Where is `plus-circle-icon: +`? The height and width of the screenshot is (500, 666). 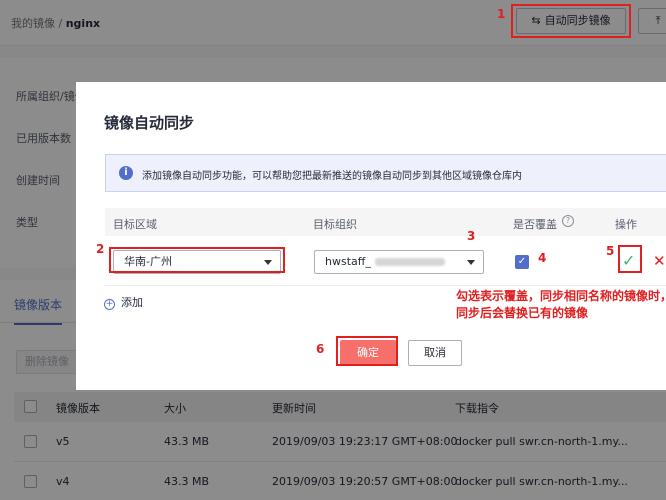
plus-circle-icon: + is located at coordinates (109, 304).